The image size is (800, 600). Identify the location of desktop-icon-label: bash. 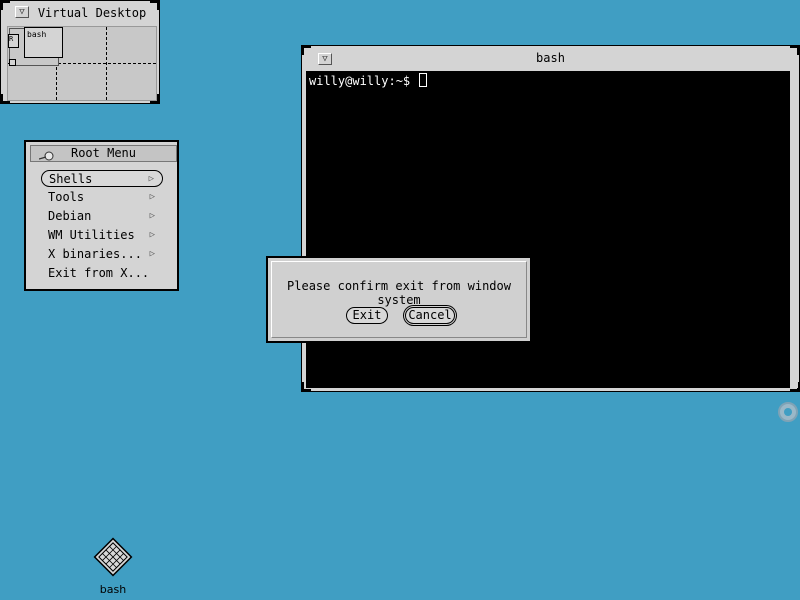
(113, 589).